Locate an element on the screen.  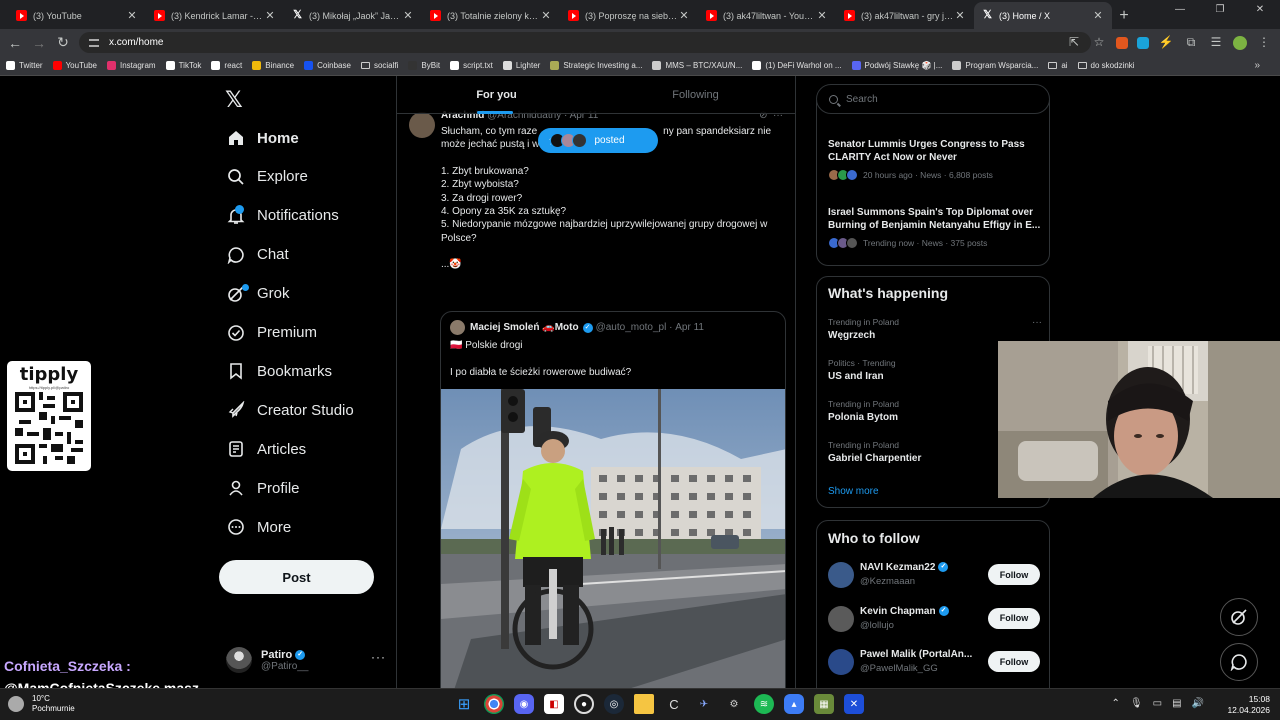
discord-icon: ◉ is located at coordinates (524, 704).